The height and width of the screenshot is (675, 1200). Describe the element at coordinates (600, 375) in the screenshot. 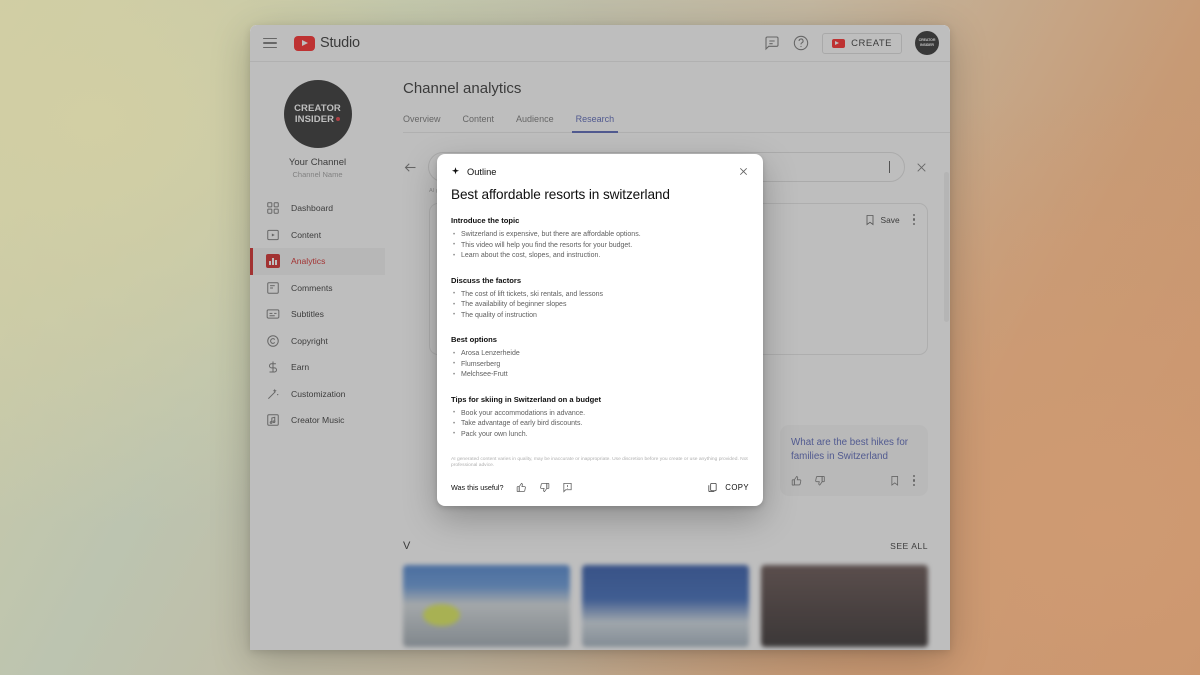

I see `outline-bullet: Melchsee-Frutt` at that location.